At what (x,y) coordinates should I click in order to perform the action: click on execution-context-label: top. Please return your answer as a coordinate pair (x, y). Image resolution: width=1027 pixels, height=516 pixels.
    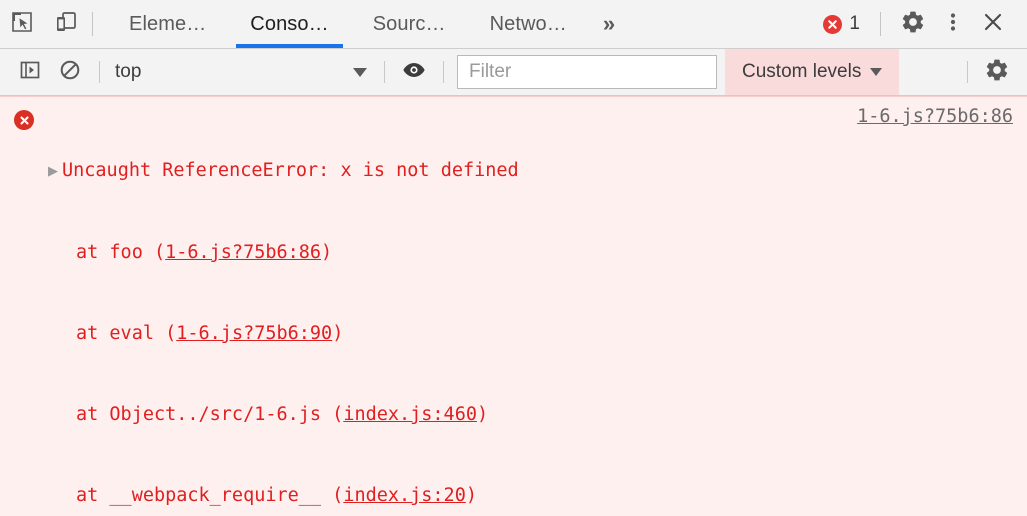
    Looking at the image, I should click on (128, 71).